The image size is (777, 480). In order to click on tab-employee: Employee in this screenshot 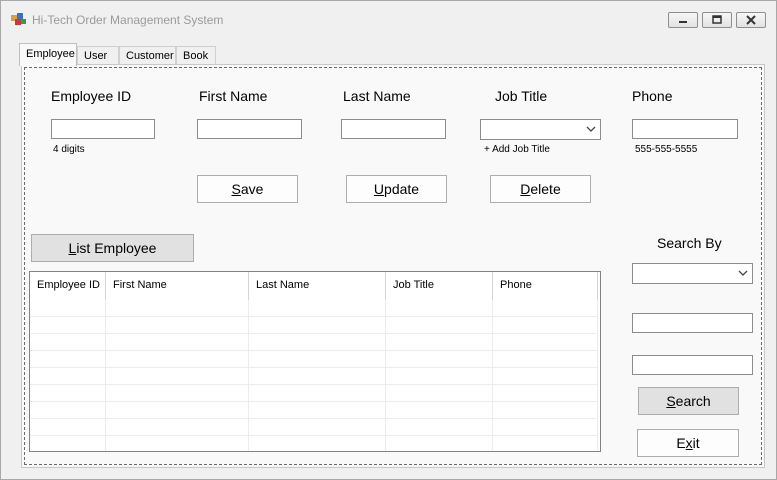, I will do `click(48, 54)`.